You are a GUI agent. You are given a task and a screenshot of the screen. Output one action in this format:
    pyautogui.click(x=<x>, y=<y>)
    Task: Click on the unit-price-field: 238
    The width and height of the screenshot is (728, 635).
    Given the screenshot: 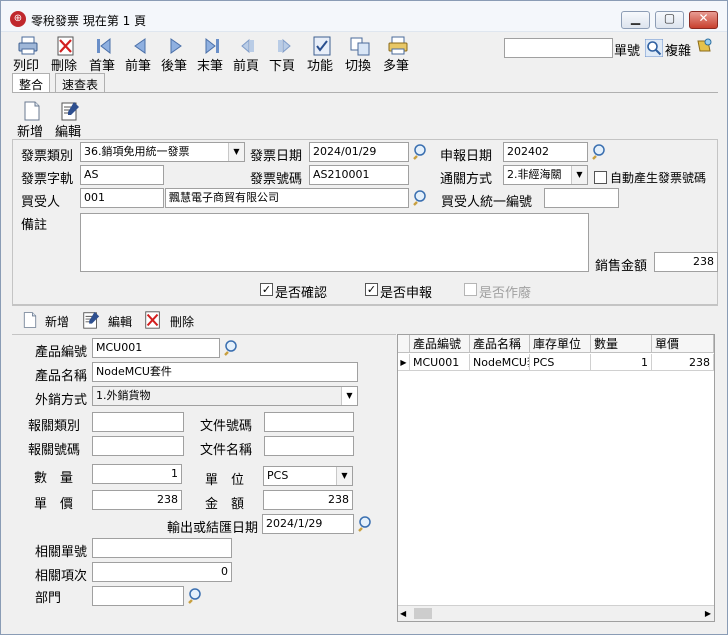 What is the action you would take?
    pyautogui.click(x=137, y=500)
    